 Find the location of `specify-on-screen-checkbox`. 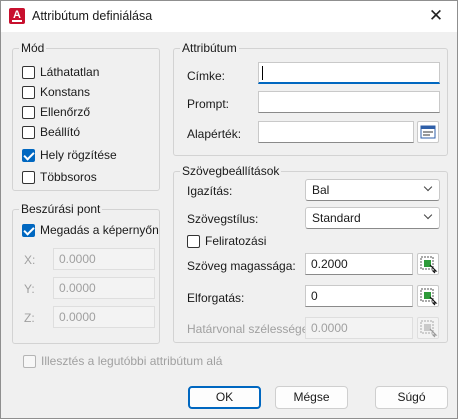

specify-on-screen-checkbox is located at coordinates (28, 230).